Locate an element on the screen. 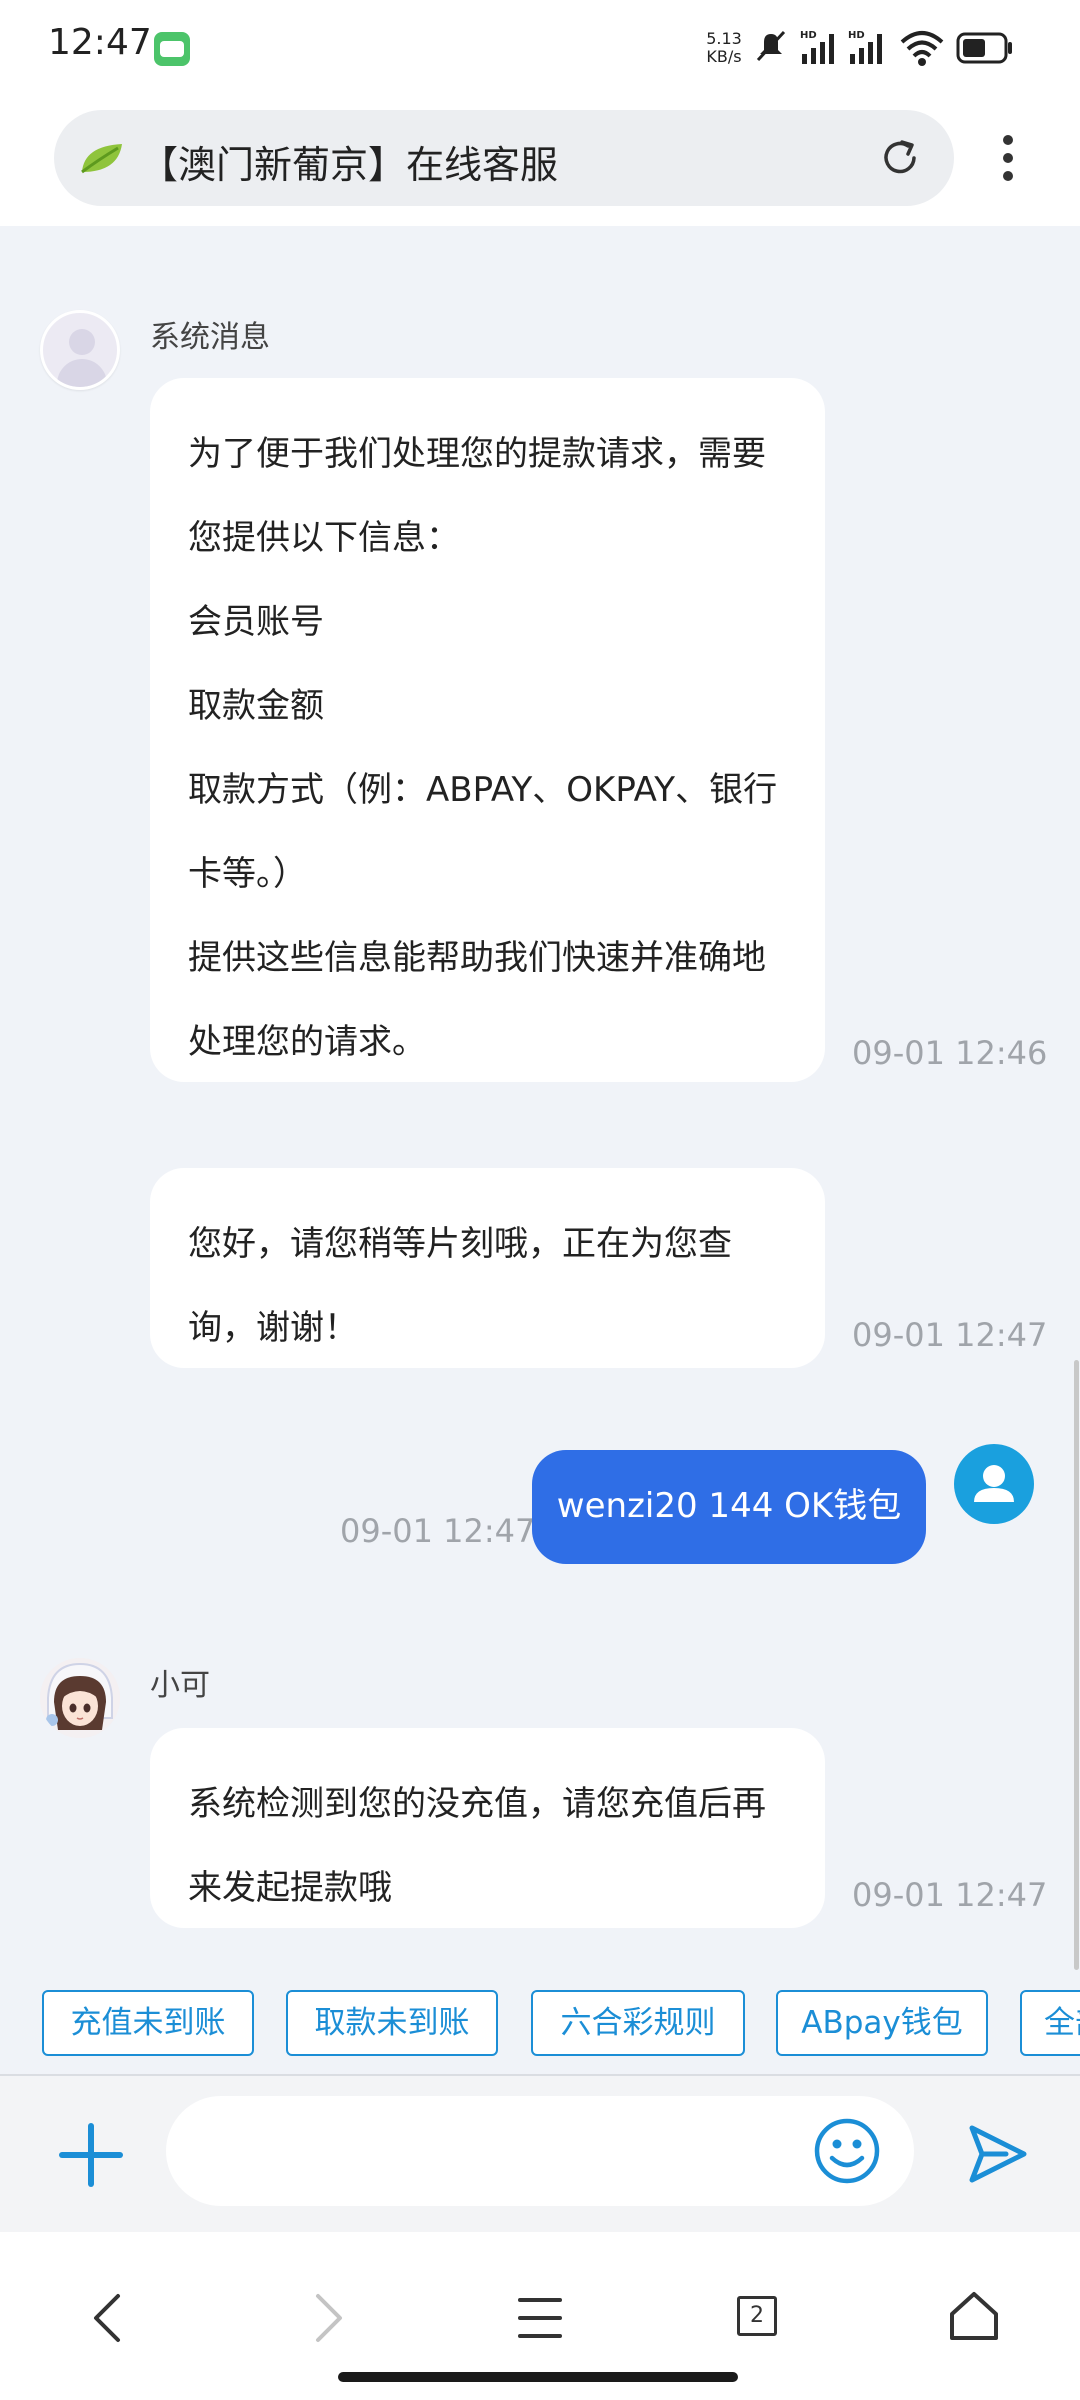 The width and height of the screenshot is (1080, 2400). message-line: 卡等。） is located at coordinates (247, 874).